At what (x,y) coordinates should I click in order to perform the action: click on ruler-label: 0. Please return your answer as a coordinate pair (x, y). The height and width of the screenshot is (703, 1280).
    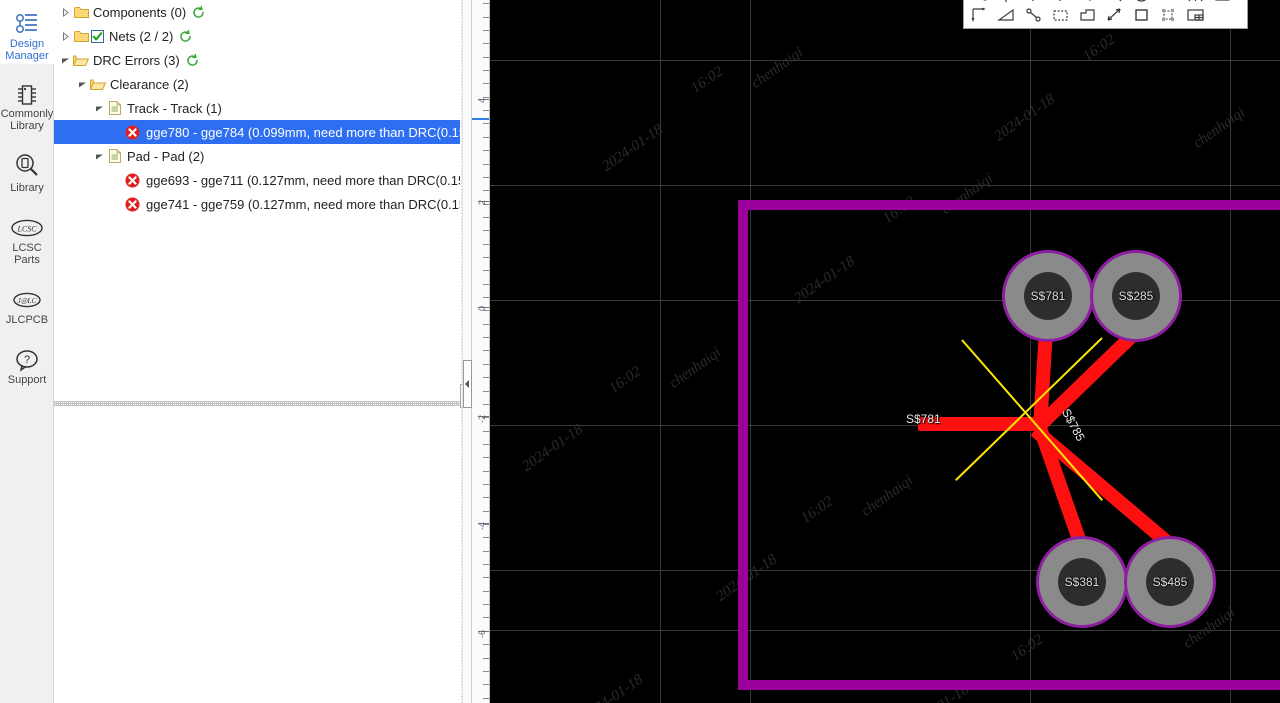
    Looking at the image, I should click on (482, 309).